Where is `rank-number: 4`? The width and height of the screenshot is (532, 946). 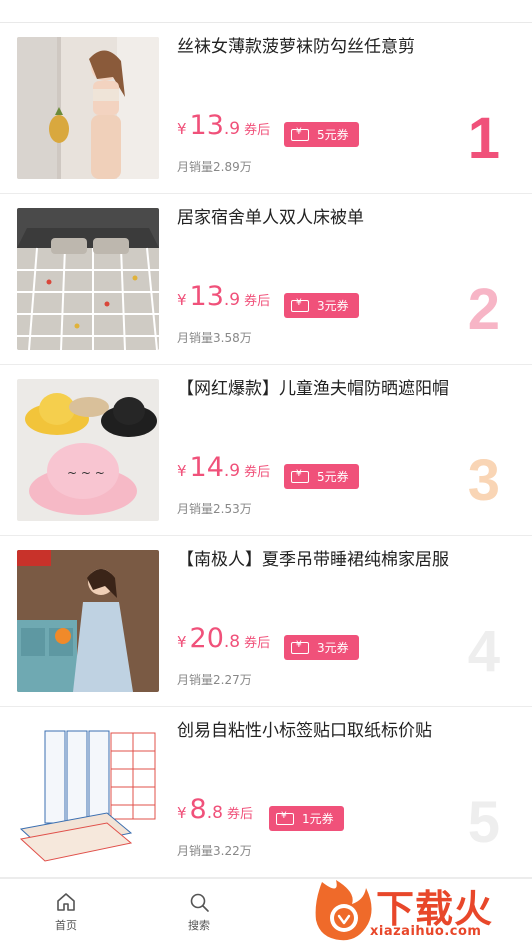 rank-number: 4 is located at coordinates (483, 651).